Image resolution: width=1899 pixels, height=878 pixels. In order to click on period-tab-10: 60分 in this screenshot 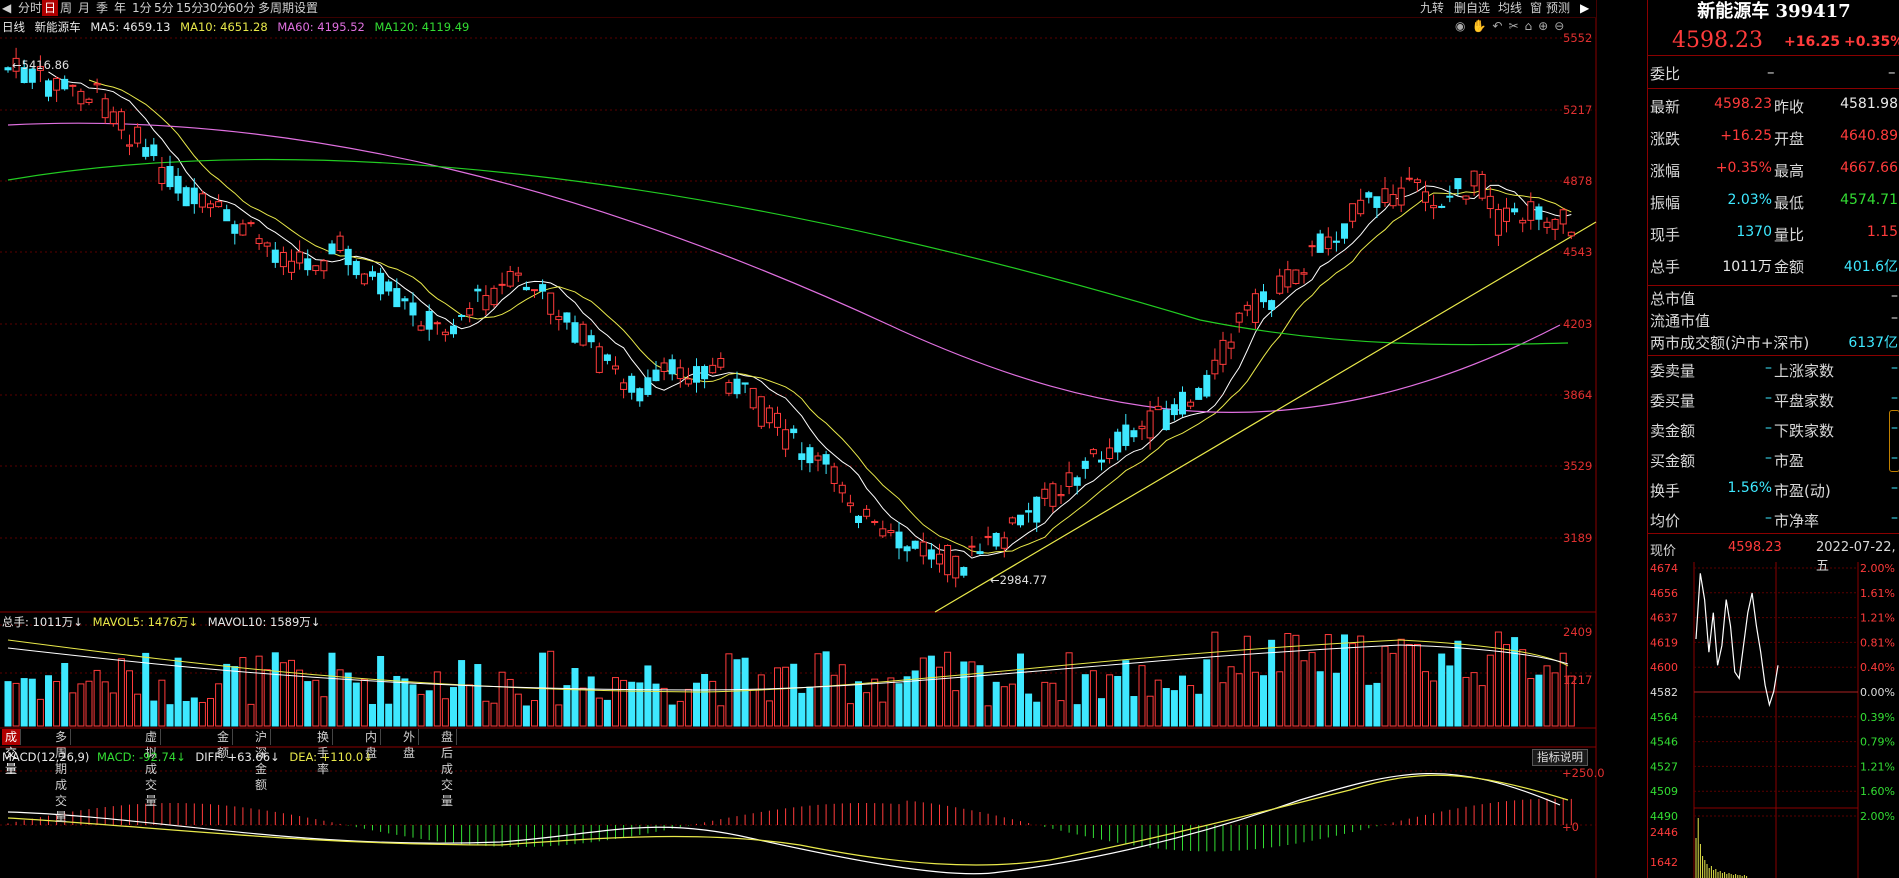, I will do `click(241, 8)`.